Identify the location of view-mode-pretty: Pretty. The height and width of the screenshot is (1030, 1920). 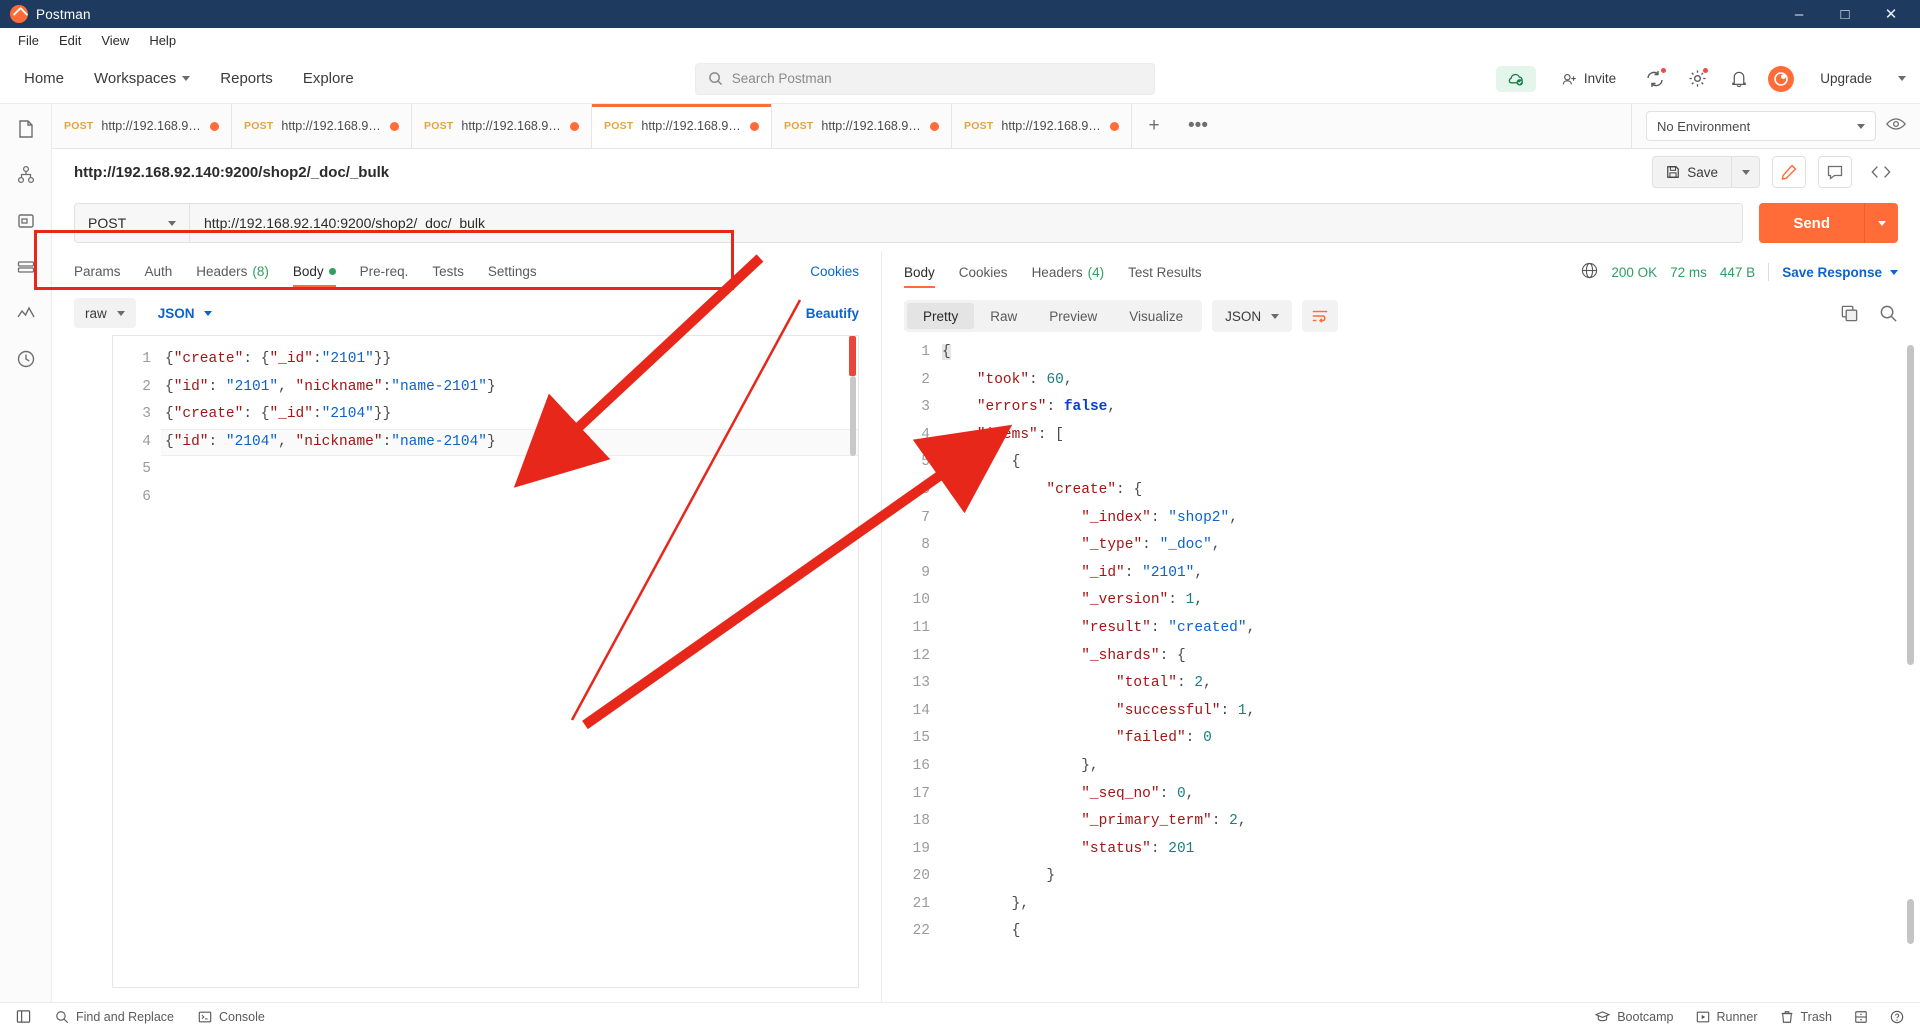
(941, 316).